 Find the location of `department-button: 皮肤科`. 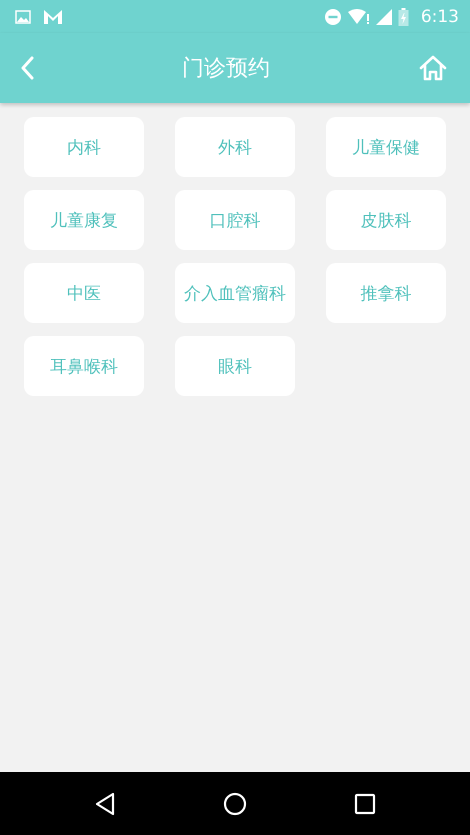

department-button: 皮肤科 is located at coordinates (386, 220).